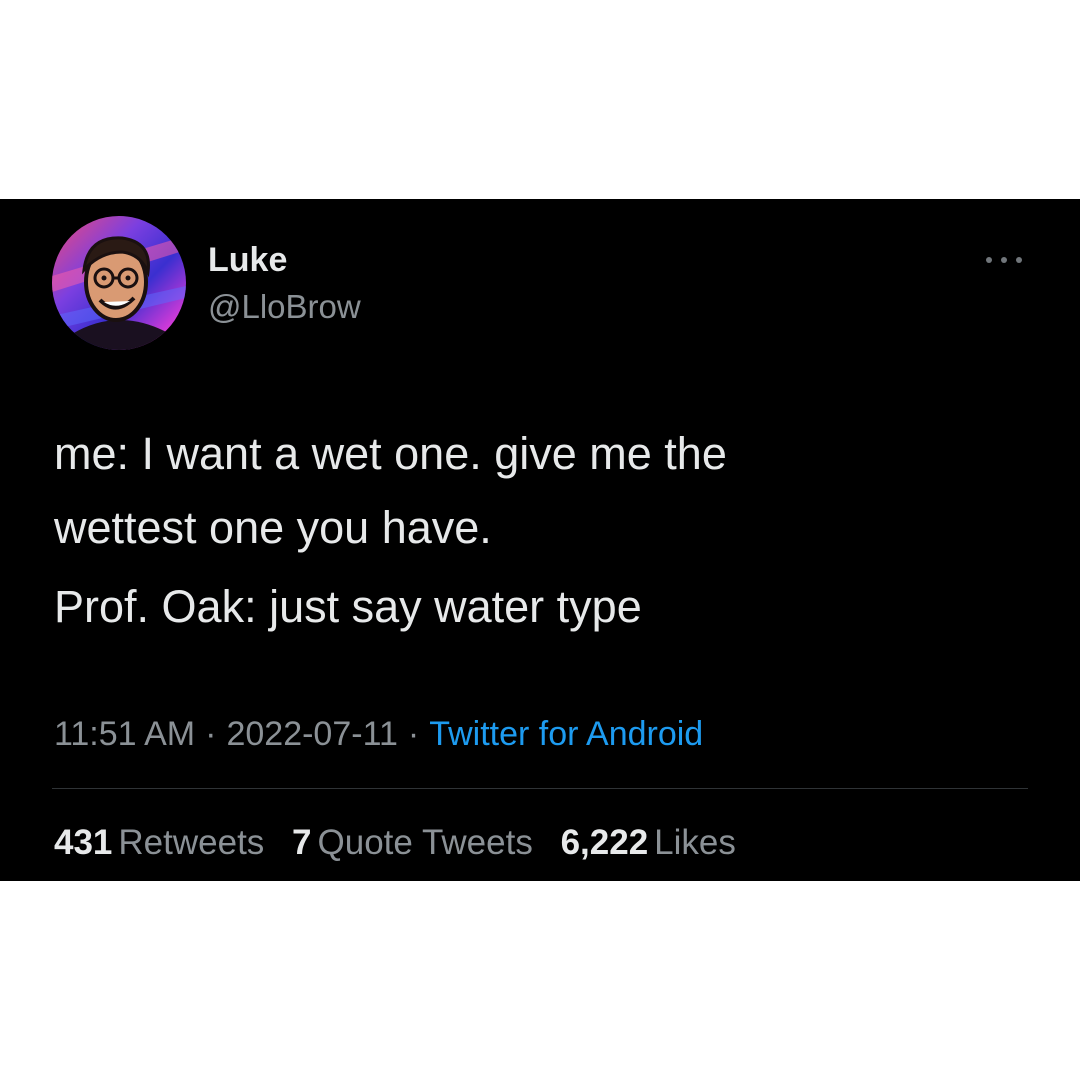  I want to click on tweet-source-link: Twitter for Android, so click(566, 734).